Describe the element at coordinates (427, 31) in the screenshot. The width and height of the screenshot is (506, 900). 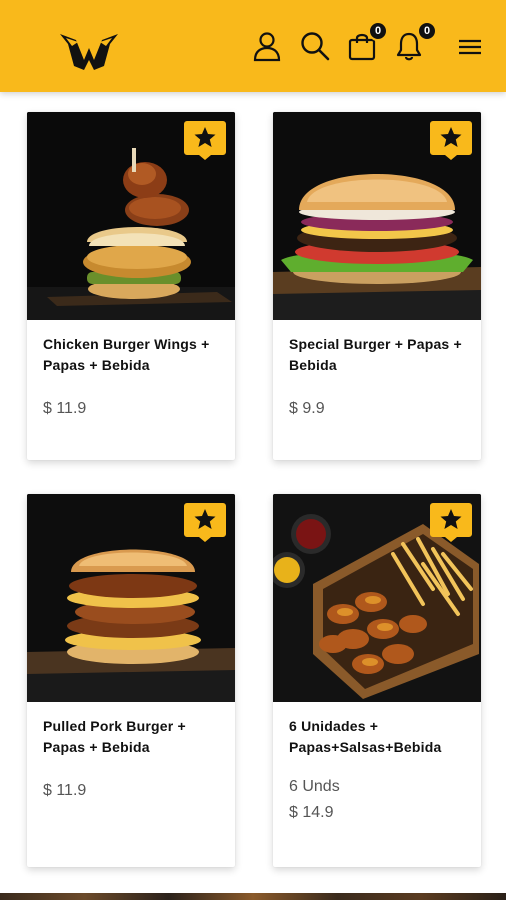
I see `notifications-count-badge: 0` at that location.